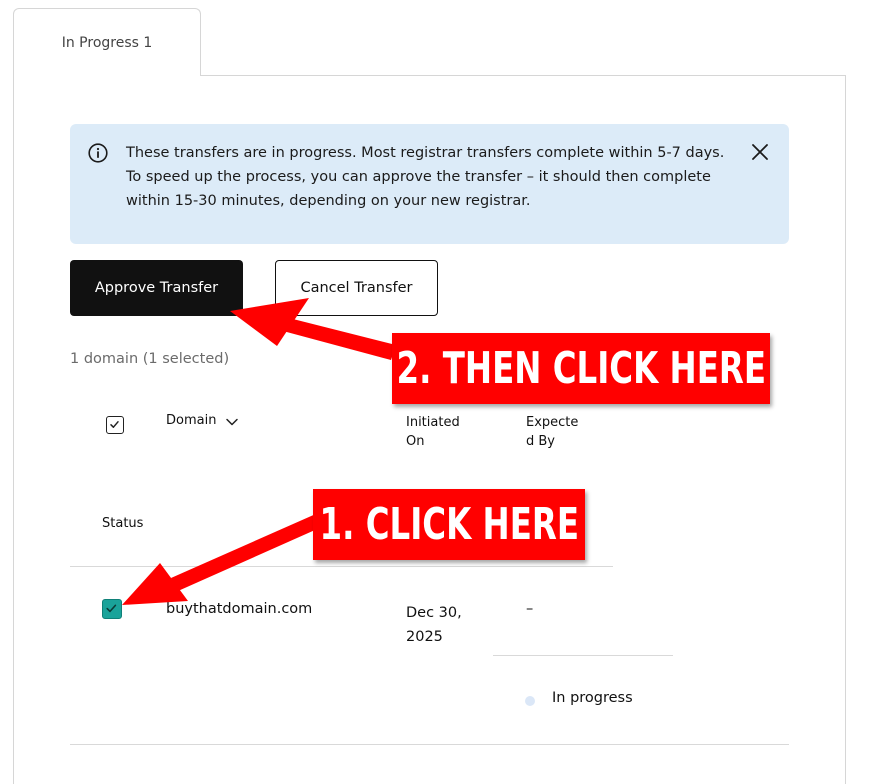 This screenshot has width=873, height=784. What do you see at coordinates (434, 625) in the screenshot?
I see `row-initiated-on: Dec 30, 2025` at bounding box center [434, 625].